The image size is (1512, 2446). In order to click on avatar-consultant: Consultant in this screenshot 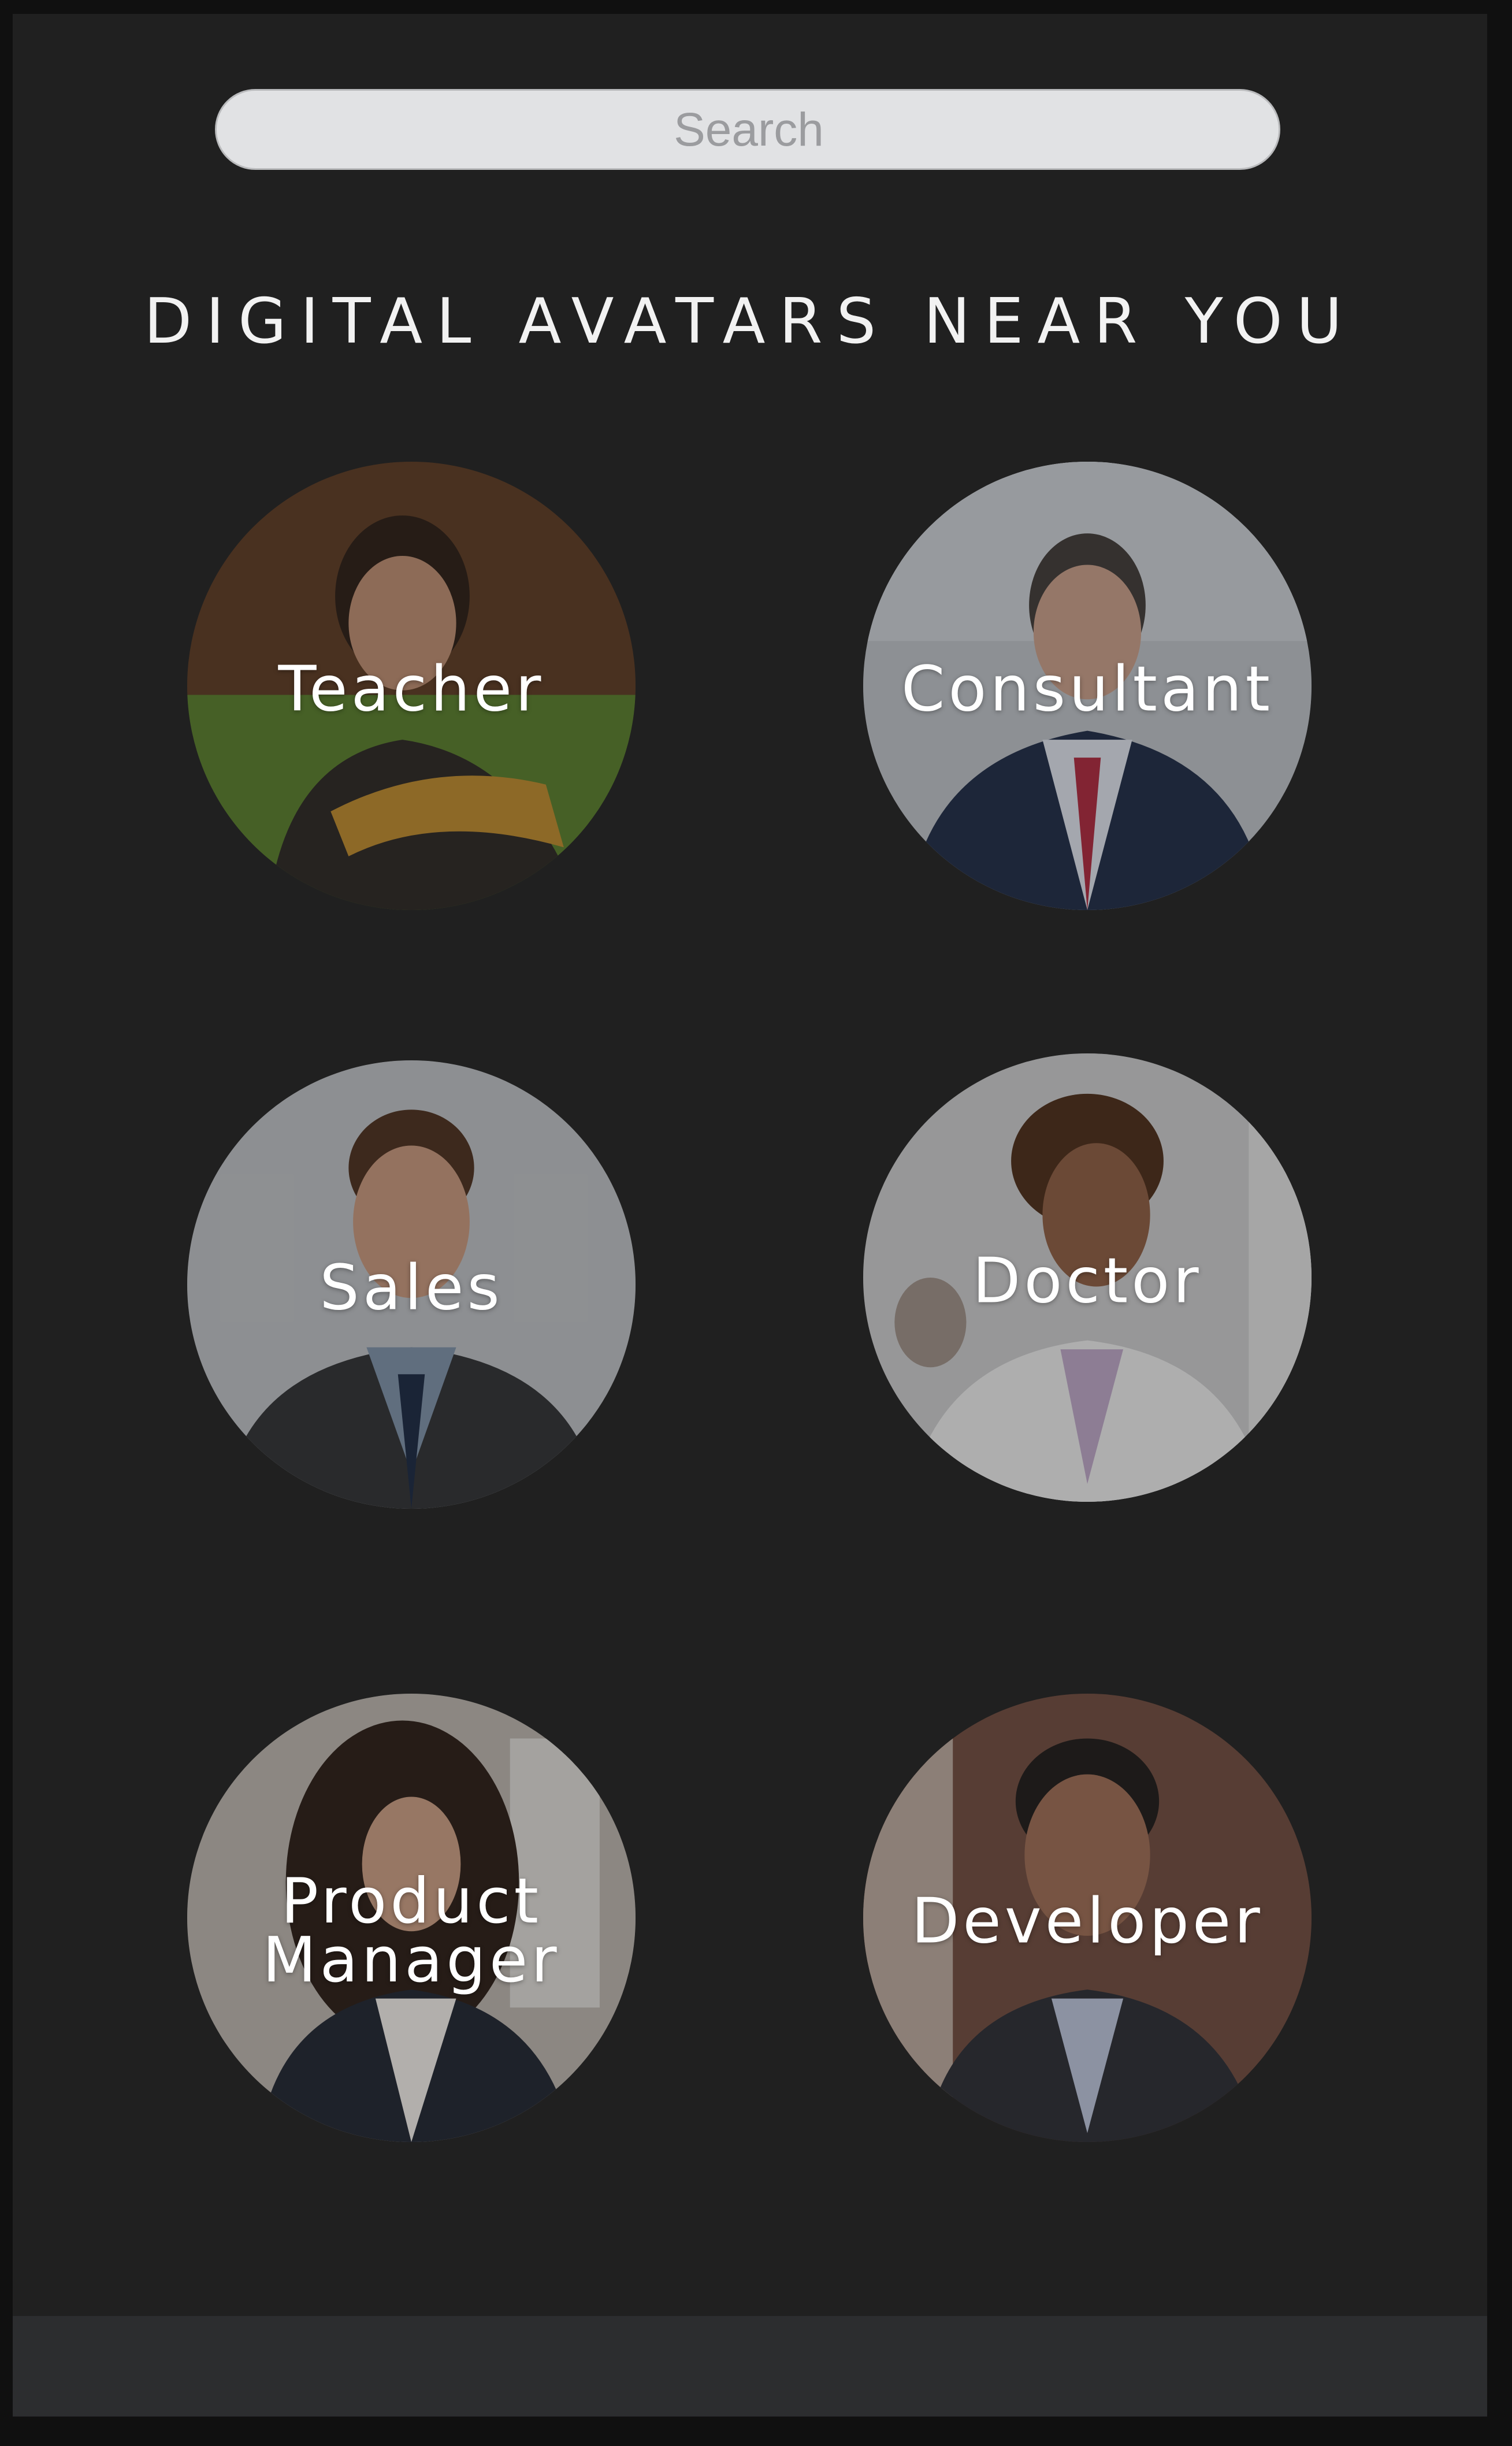, I will do `click(1087, 686)`.